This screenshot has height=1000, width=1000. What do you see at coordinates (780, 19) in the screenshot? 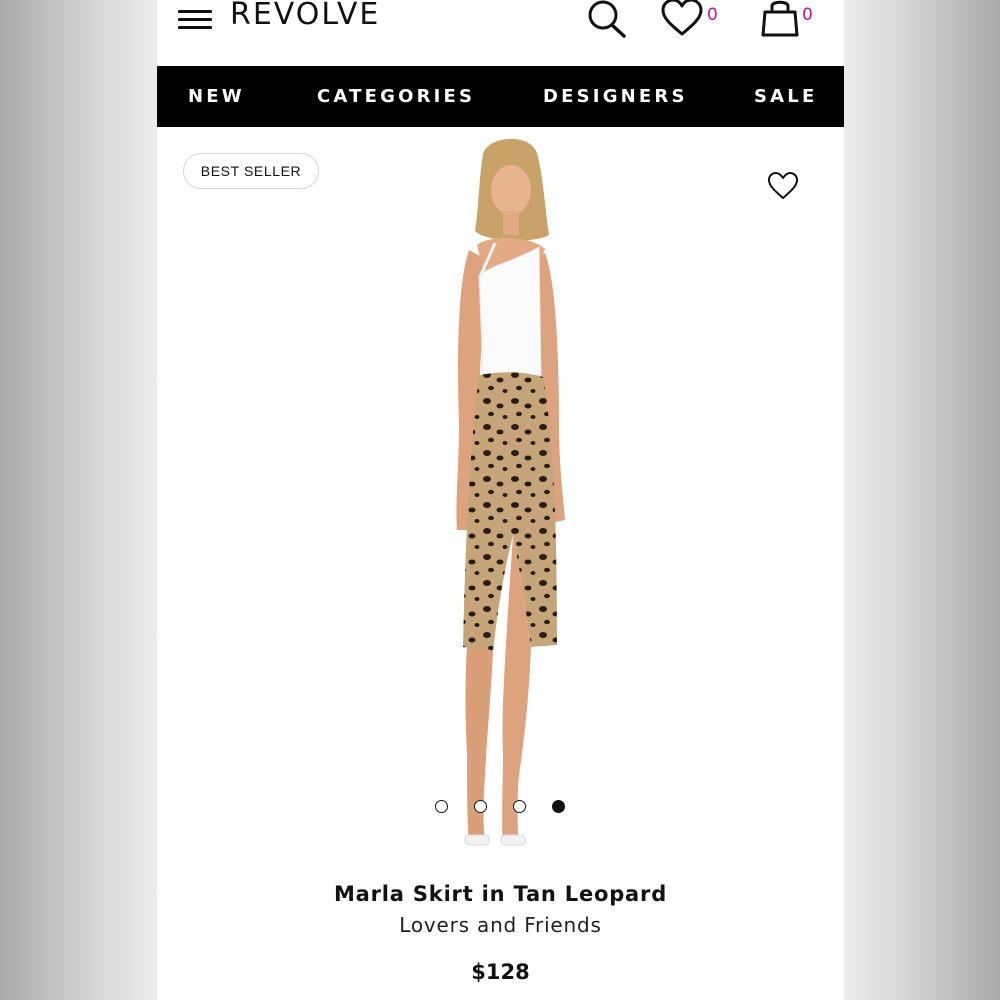
I see `bag-icon` at bounding box center [780, 19].